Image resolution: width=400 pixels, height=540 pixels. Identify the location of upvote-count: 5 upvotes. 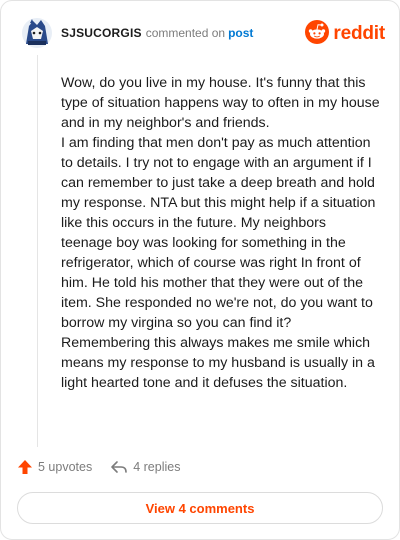
(65, 467).